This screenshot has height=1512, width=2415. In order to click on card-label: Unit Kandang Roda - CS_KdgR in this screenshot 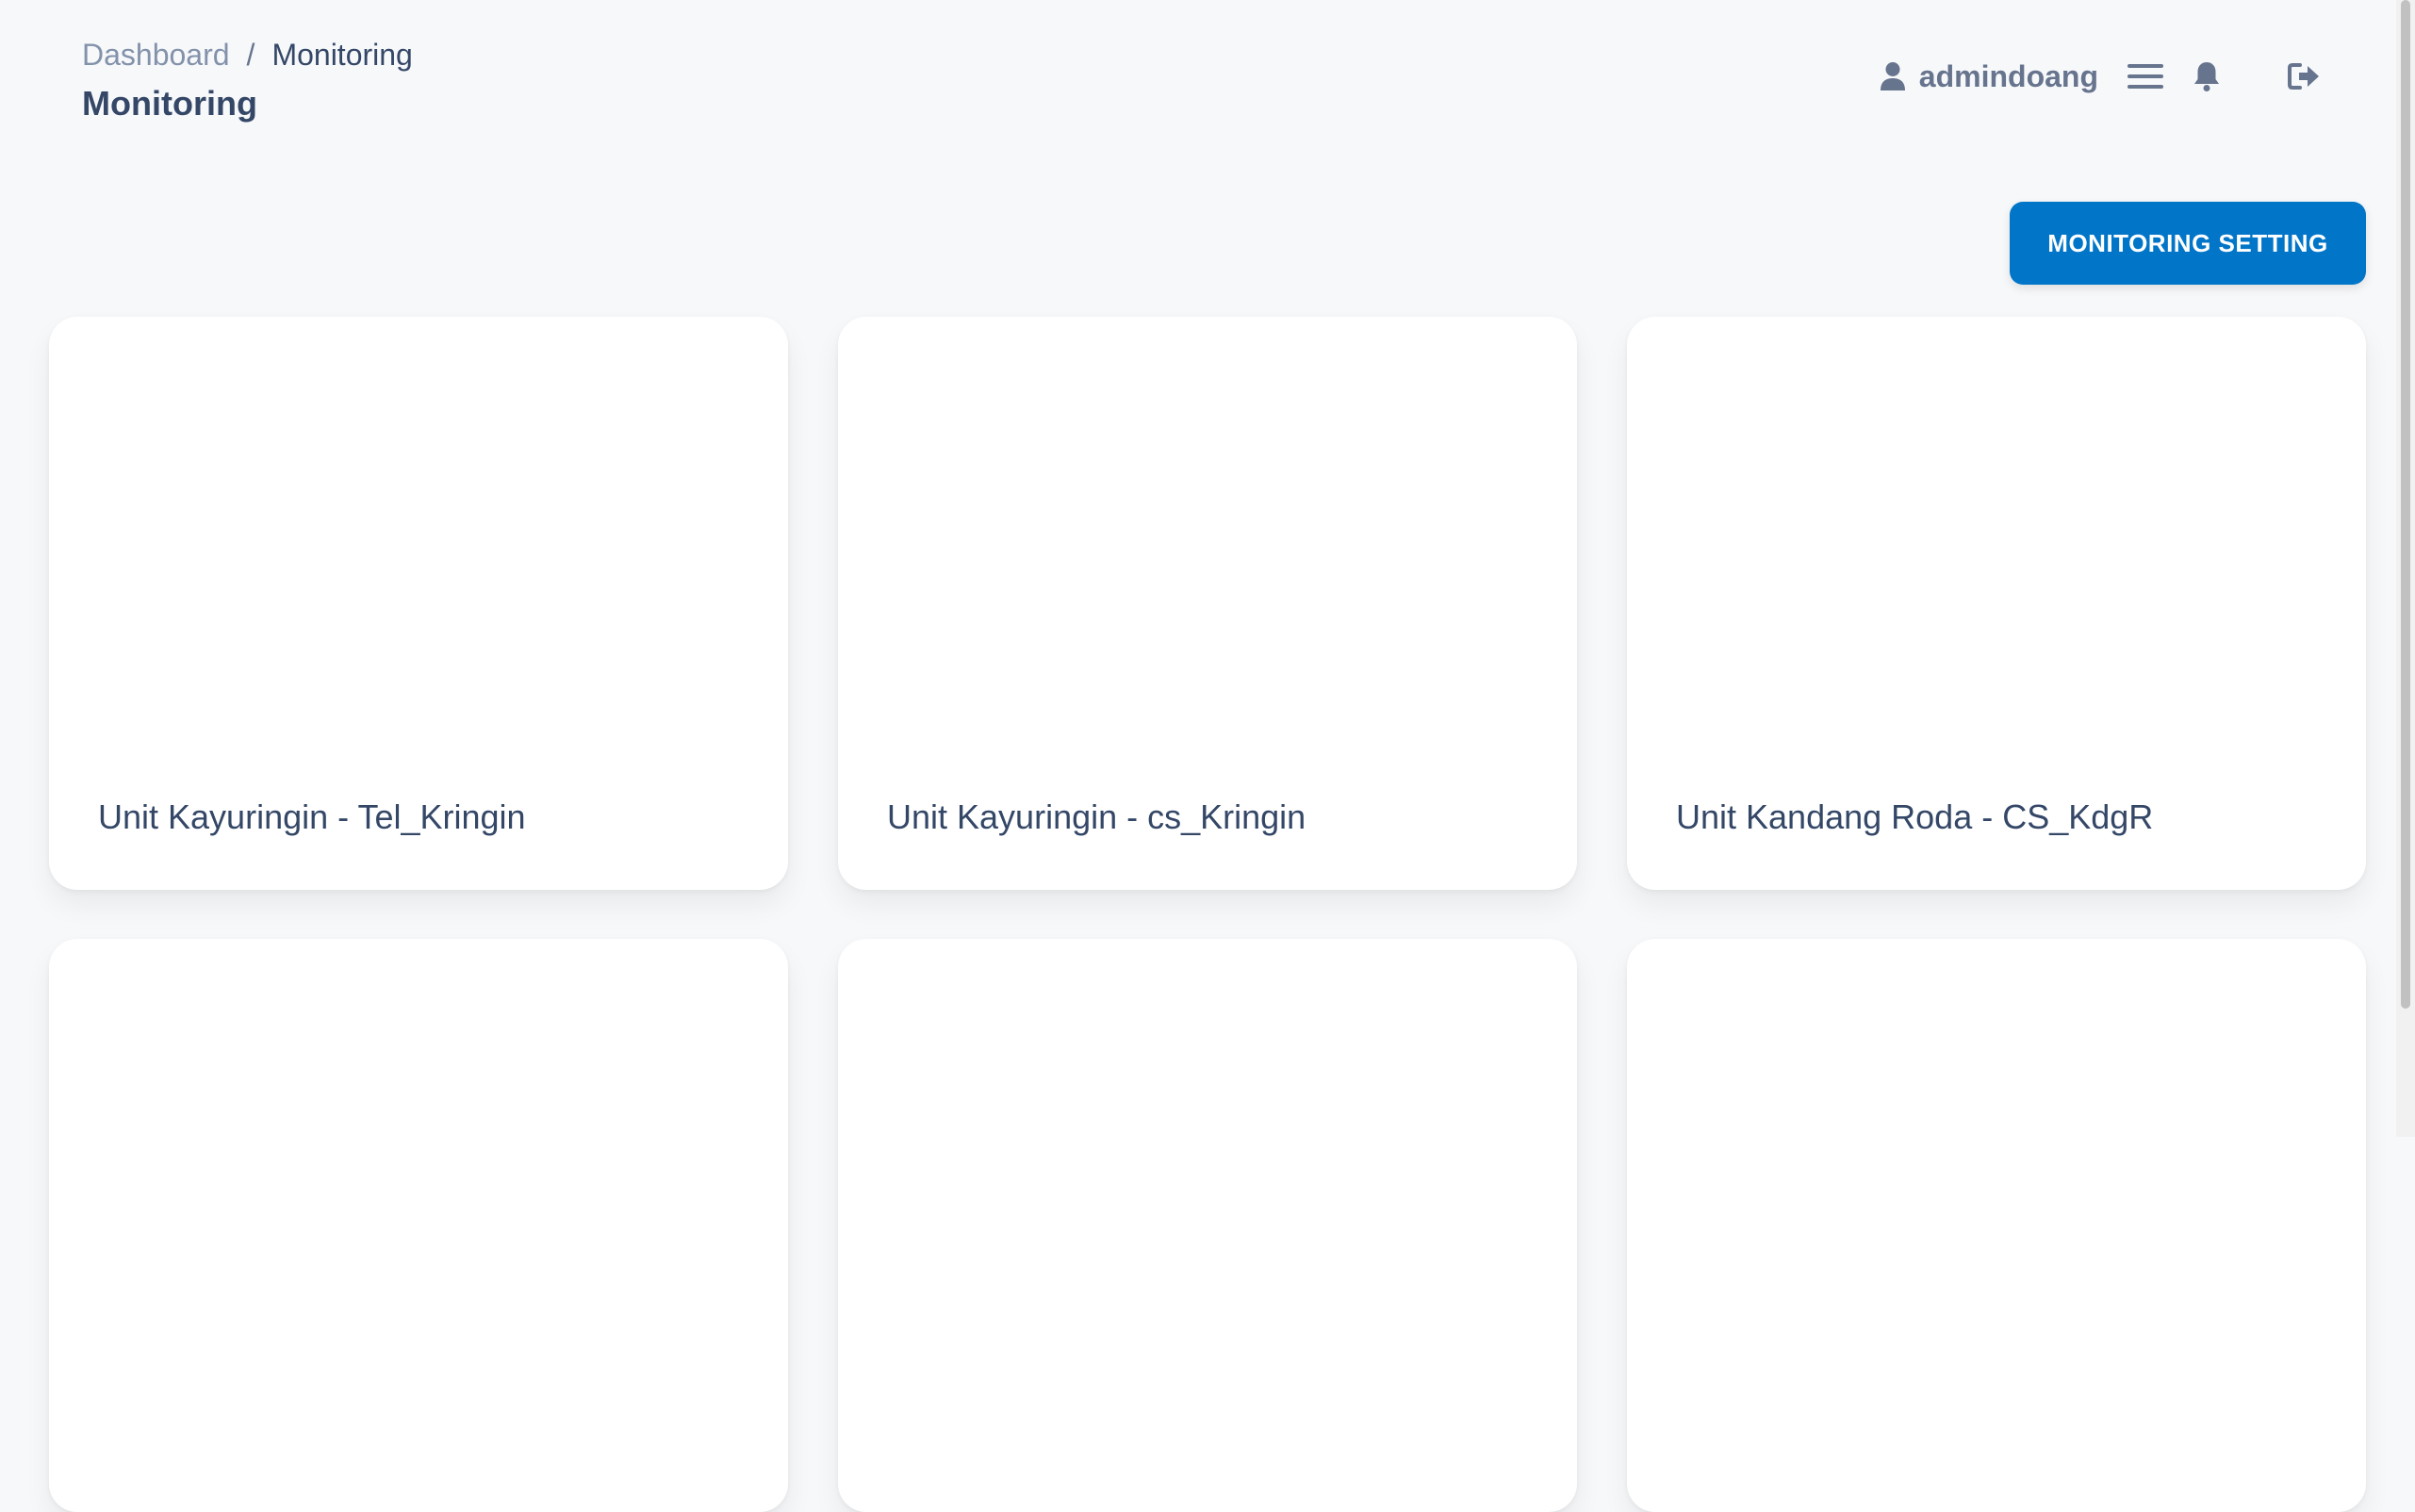, I will do `click(1915, 817)`.